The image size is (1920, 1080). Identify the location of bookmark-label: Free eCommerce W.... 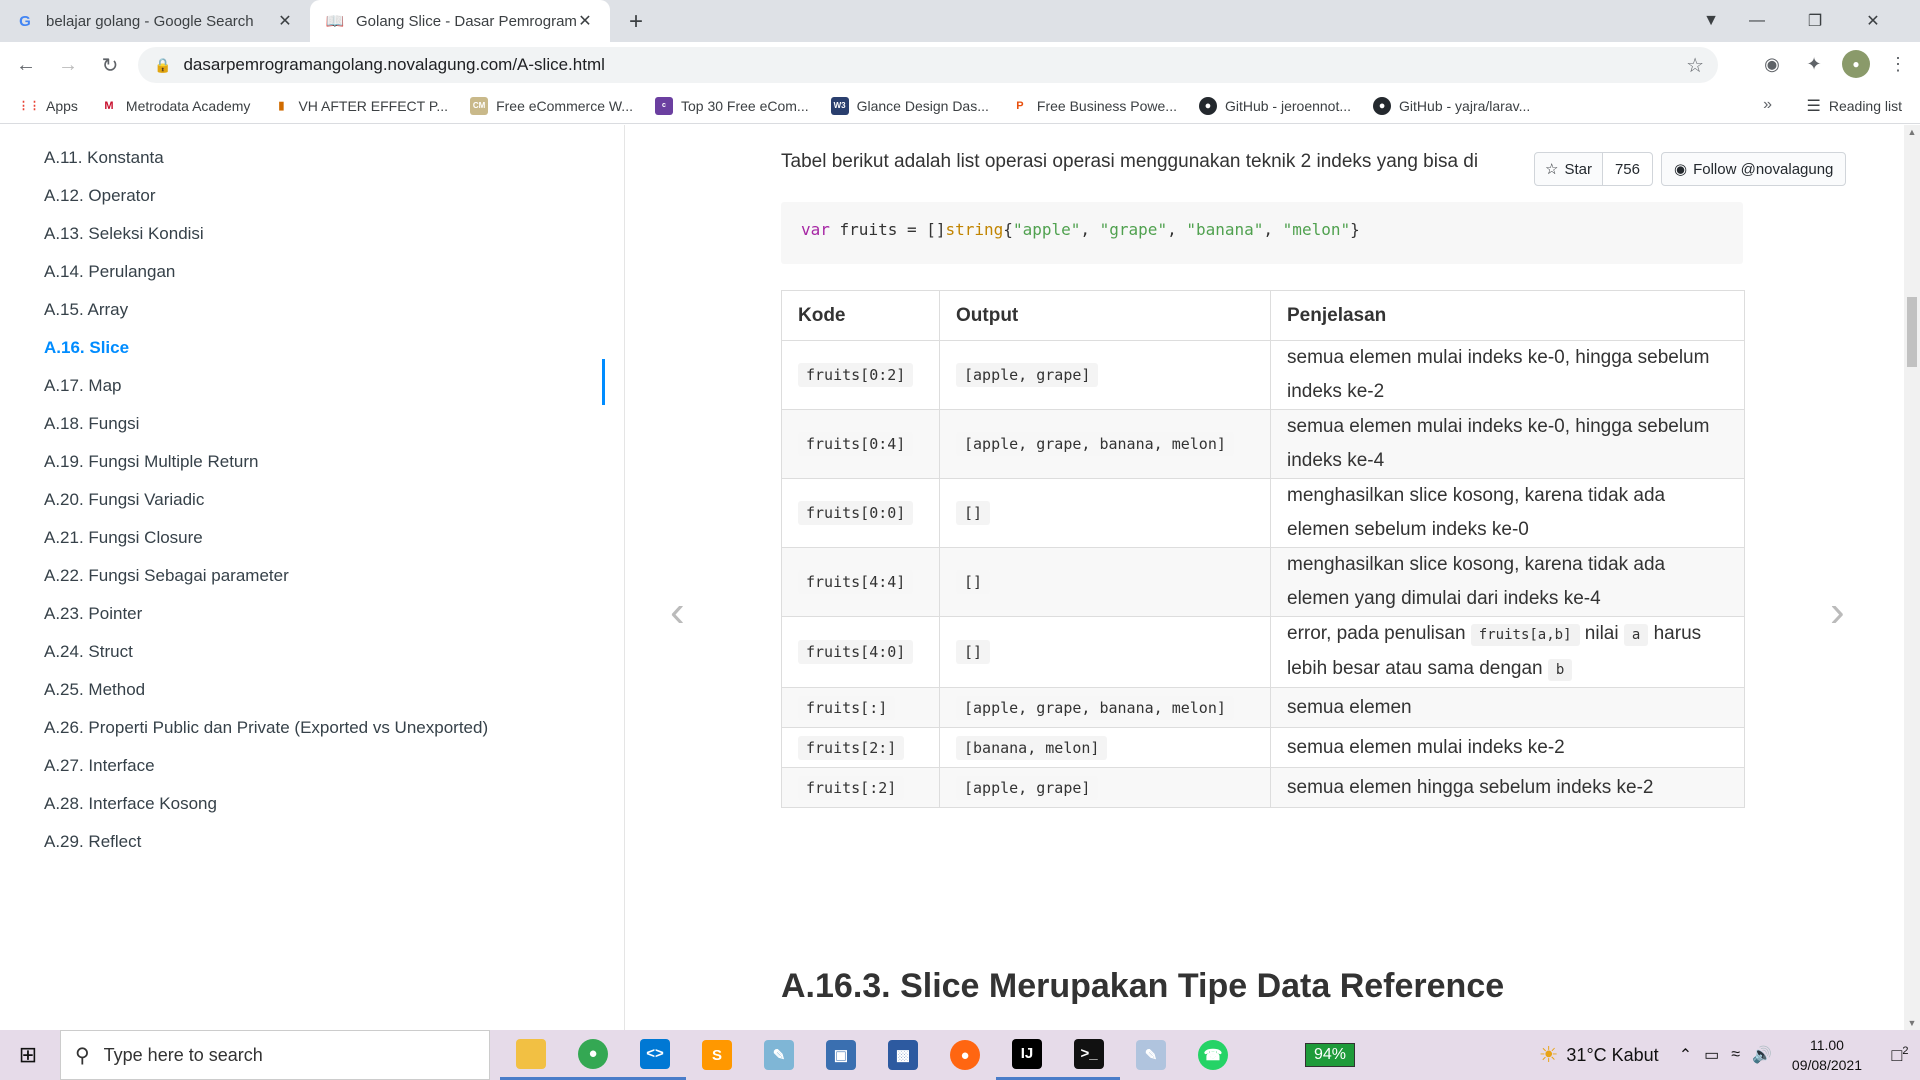
(564, 105).